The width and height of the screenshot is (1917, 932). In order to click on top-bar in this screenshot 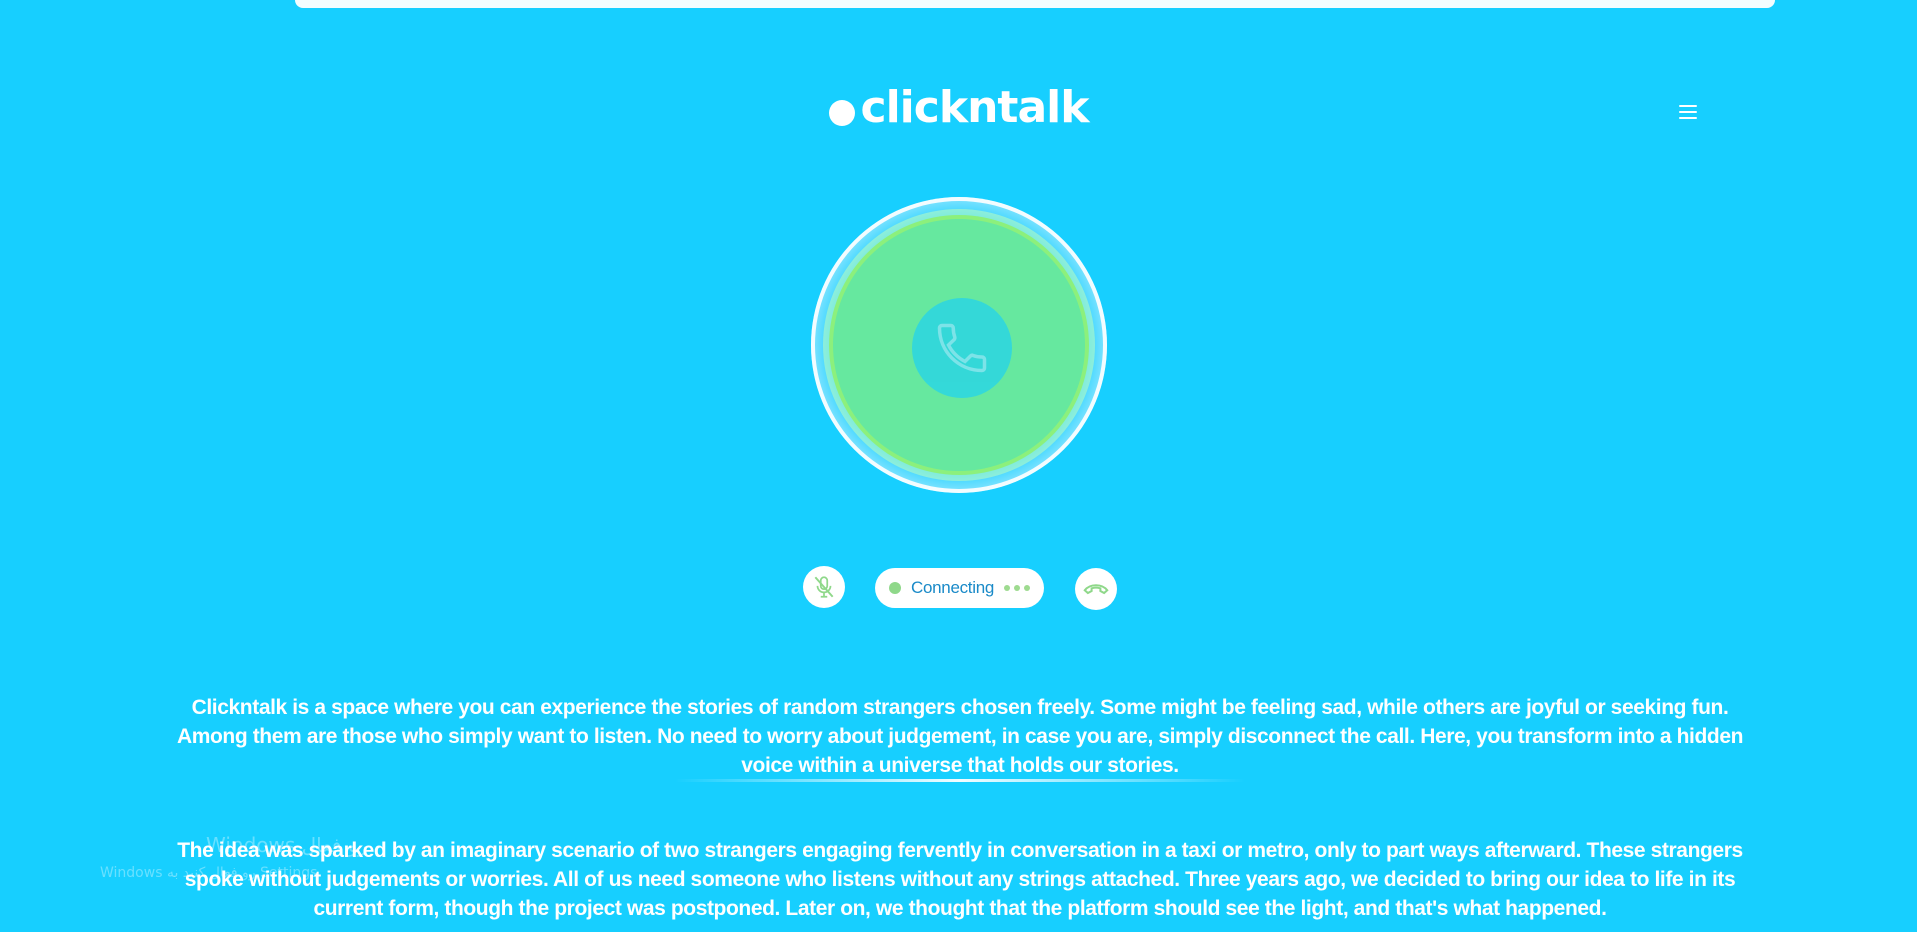, I will do `click(958, 5)`.